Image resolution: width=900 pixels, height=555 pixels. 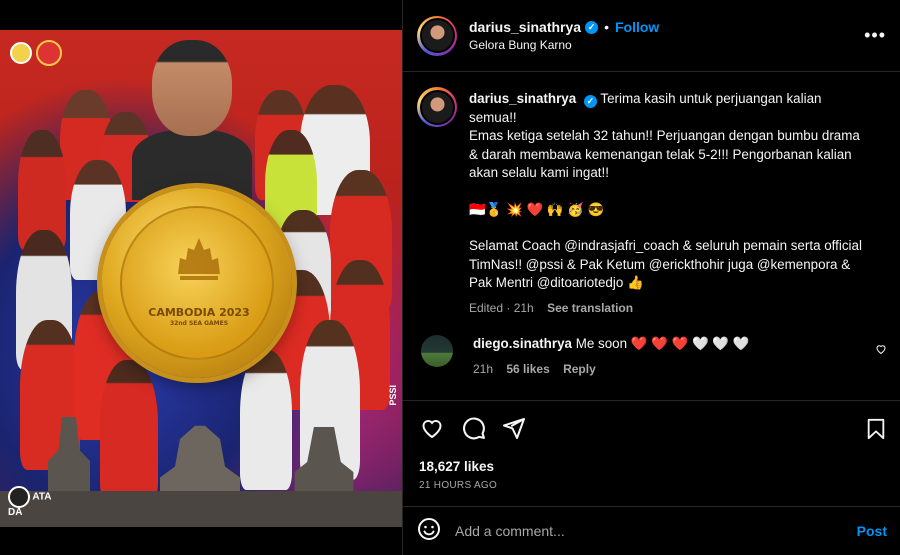 What do you see at coordinates (199, 323) in the screenshot?
I see `medal-subtitle: 32nd SEA GAMES` at bounding box center [199, 323].